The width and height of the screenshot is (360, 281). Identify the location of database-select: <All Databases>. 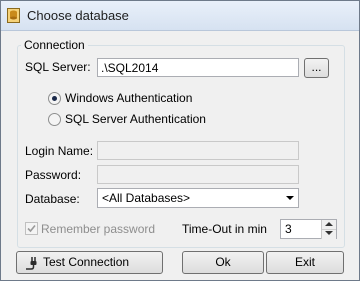
(198, 198).